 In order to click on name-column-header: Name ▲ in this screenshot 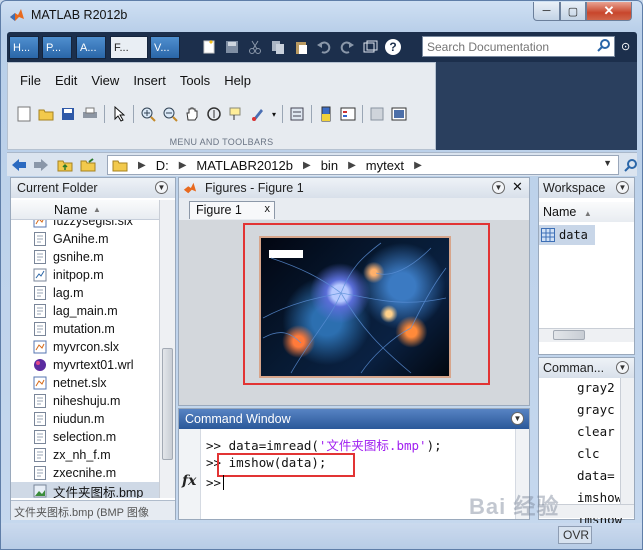, I will do `click(85, 210)`.